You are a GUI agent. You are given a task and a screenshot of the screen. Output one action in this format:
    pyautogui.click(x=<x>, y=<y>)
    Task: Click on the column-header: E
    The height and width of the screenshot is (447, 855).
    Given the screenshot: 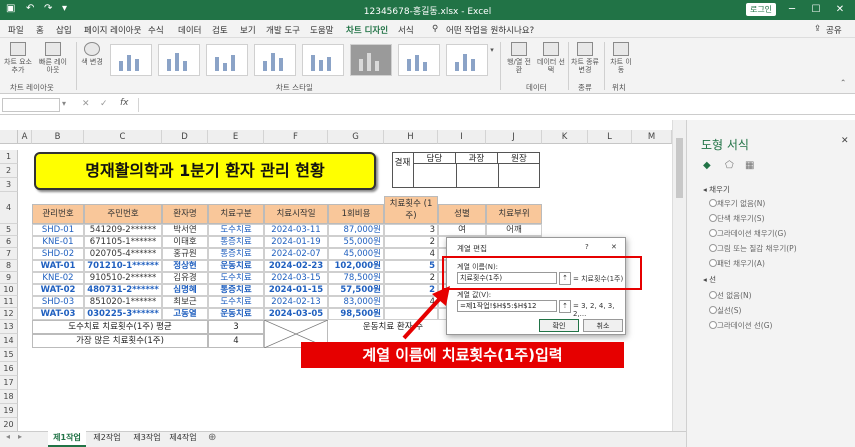 What is the action you would take?
    pyautogui.click(x=236, y=137)
    